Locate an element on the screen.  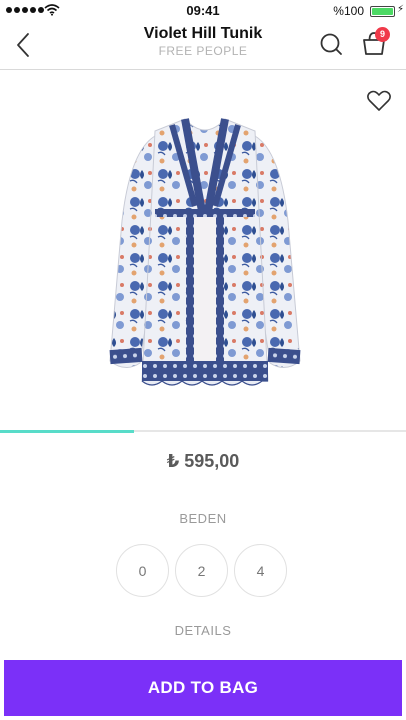
navigation-bar: Violet Hill Tunik FREE PEOPLE 9 is located at coordinates (203, 46).